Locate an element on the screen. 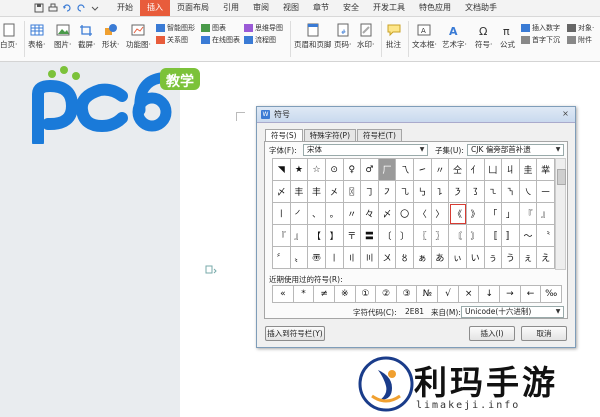 The height and width of the screenshot is (417, 600). symbol-cell: ㇑ is located at coordinates (282, 214).